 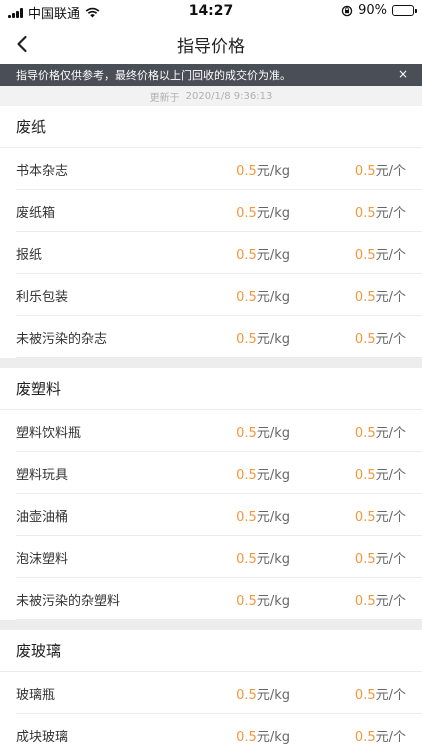 I want to click on page-title: 指导价格, so click(x=211, y=46).